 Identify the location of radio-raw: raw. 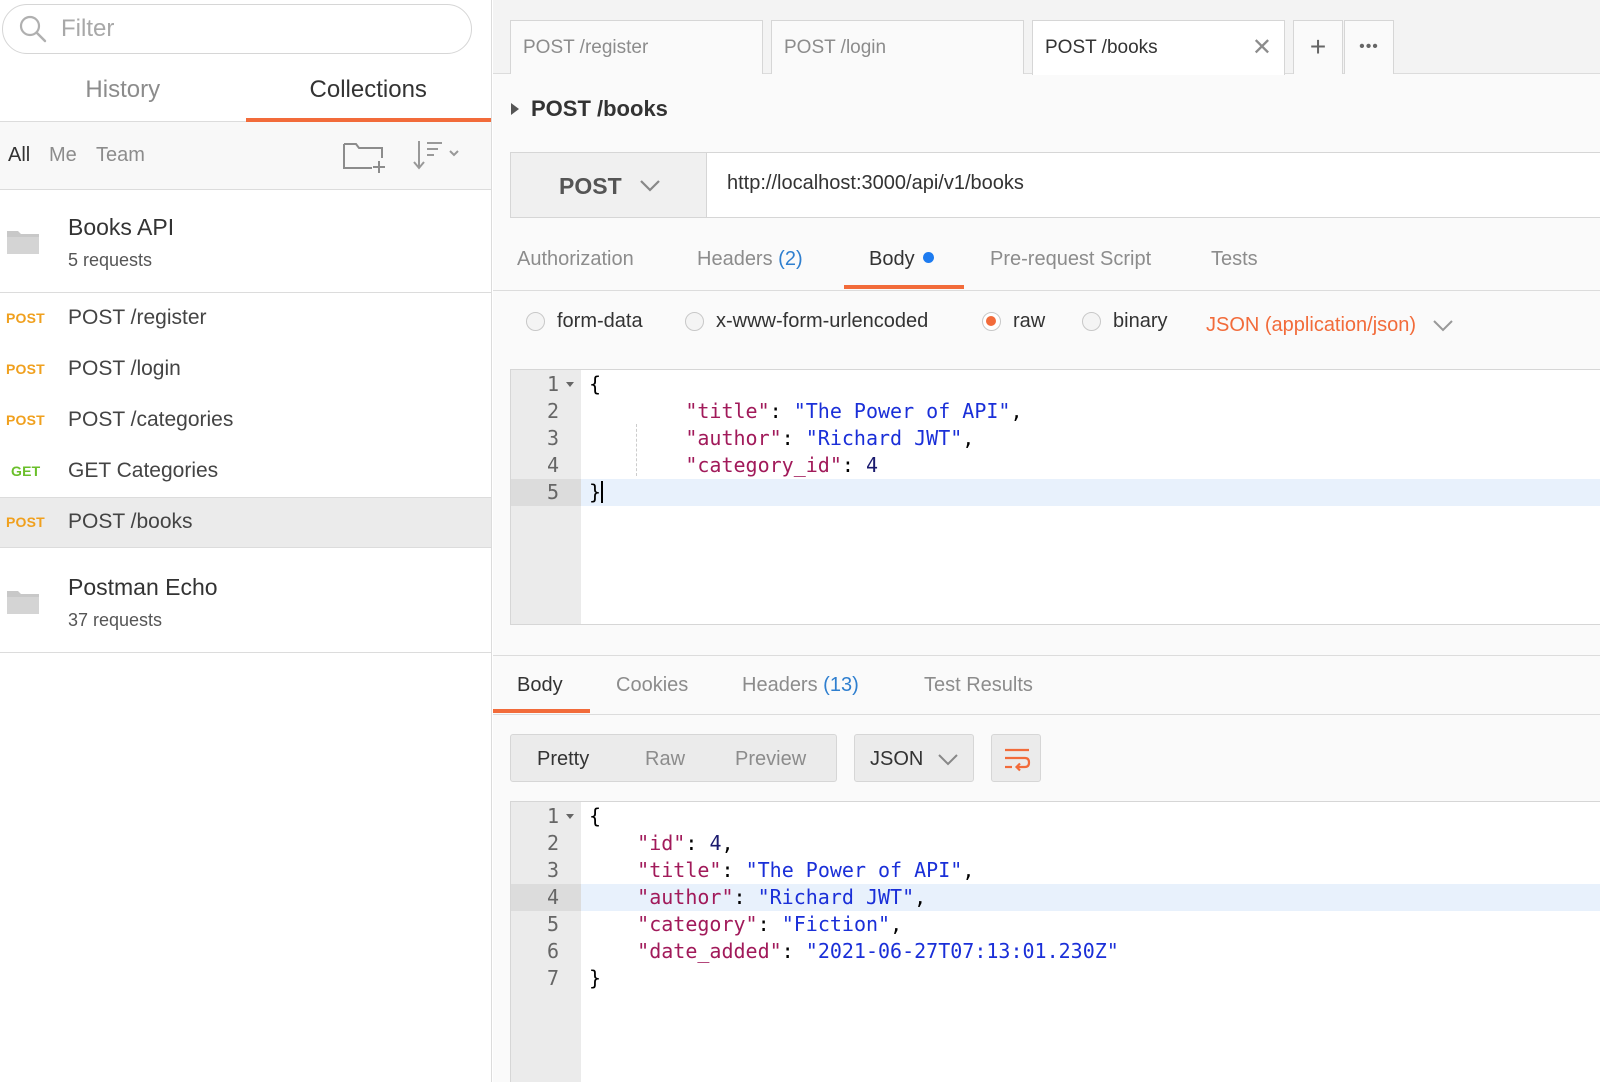
(1013, 321).